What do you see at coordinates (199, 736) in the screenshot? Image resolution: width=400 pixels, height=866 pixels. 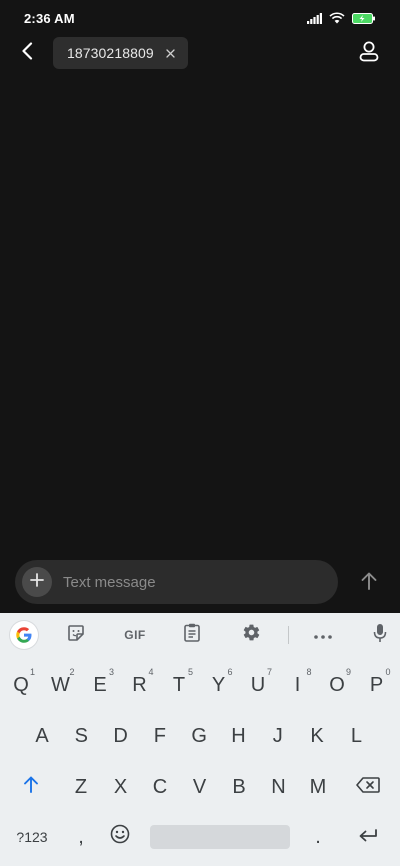 I see `key-g: G` at bounding box center [199, 736].